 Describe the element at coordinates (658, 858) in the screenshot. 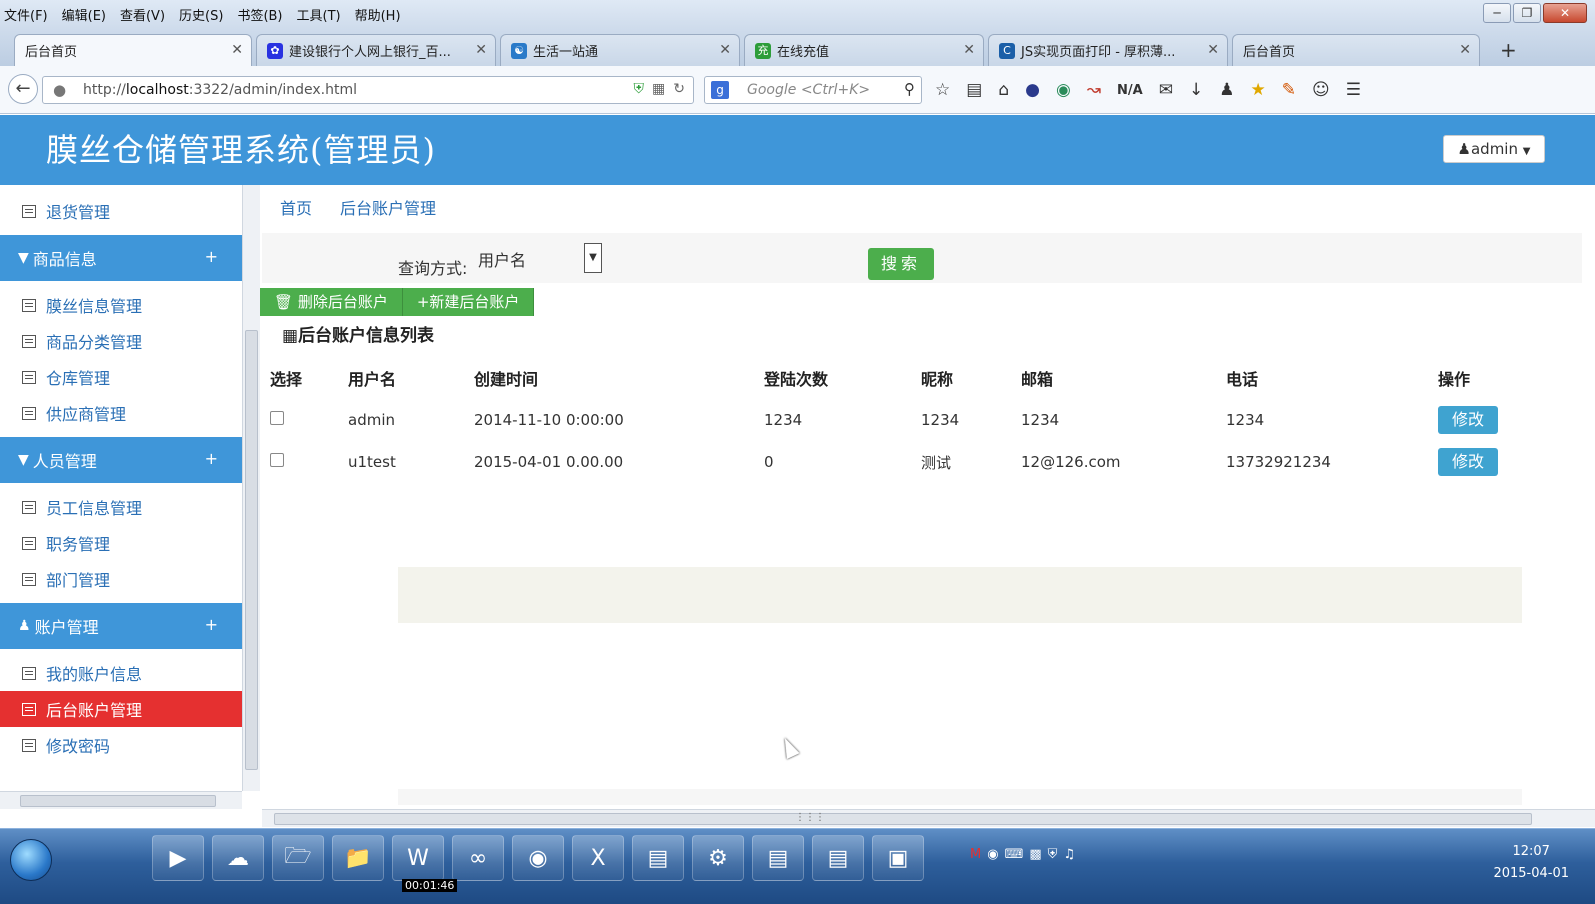

I see `chart-app-icon: ▤` at that location.